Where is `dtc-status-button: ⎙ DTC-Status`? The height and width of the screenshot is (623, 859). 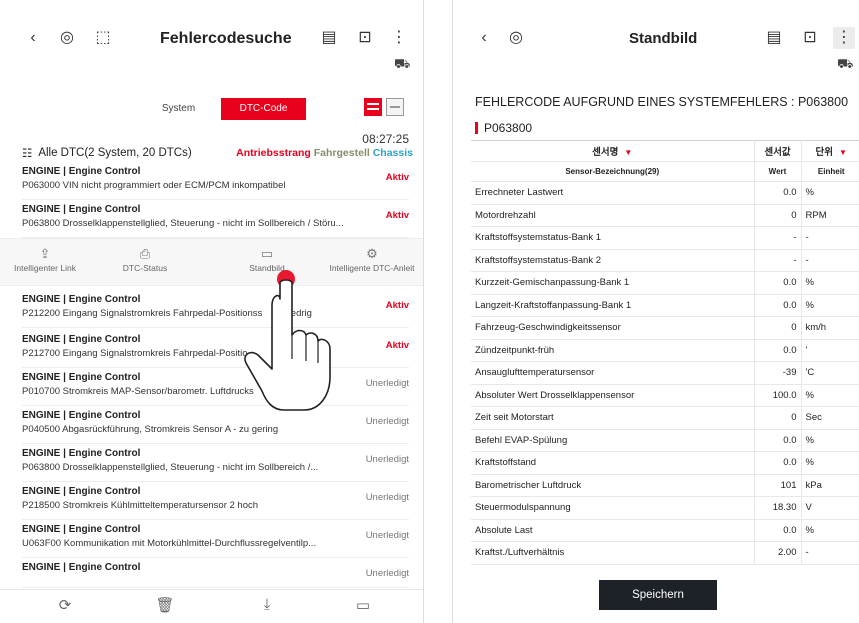
dtc-status-button: ⎙ DTC-Status is located at coordinates (145, 259).